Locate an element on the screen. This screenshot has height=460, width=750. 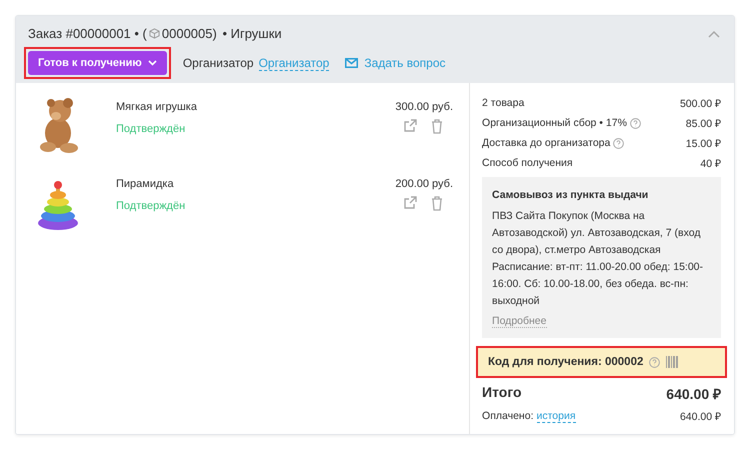
summary-label: 2 товара is located at coordinates (503, 103).